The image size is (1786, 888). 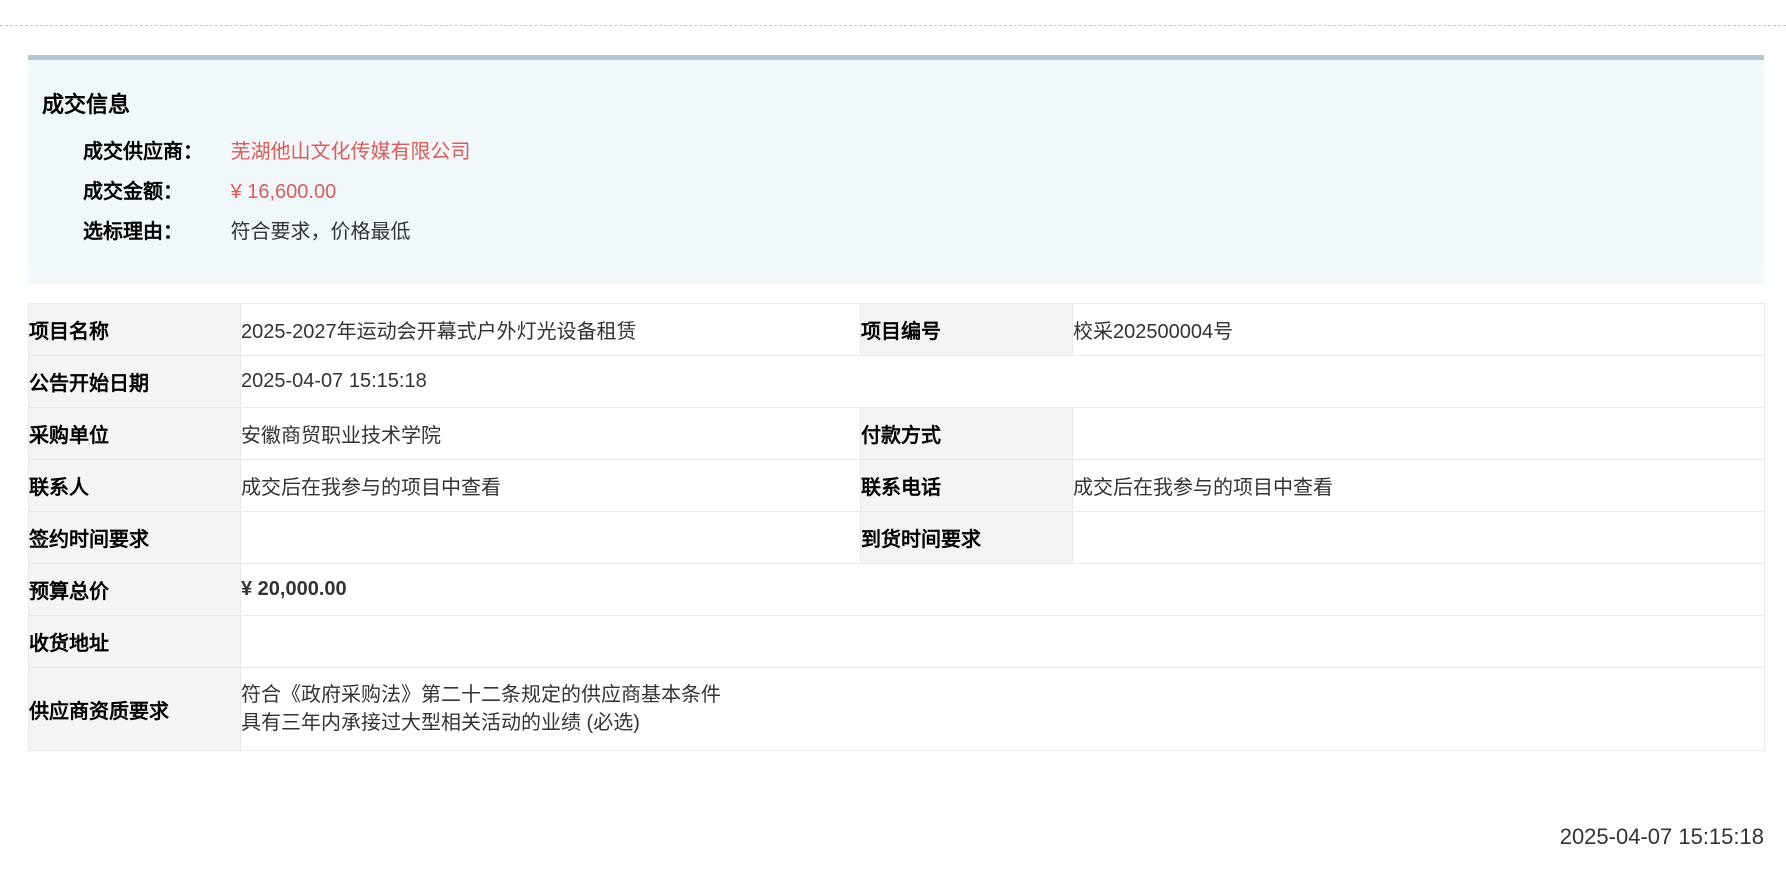 What do you see at coordinates (923, 232) in the screenshot?
I see `selection-reason-row: 选标理由： 符合要求，价格最低` at bounding box center [923, 232].